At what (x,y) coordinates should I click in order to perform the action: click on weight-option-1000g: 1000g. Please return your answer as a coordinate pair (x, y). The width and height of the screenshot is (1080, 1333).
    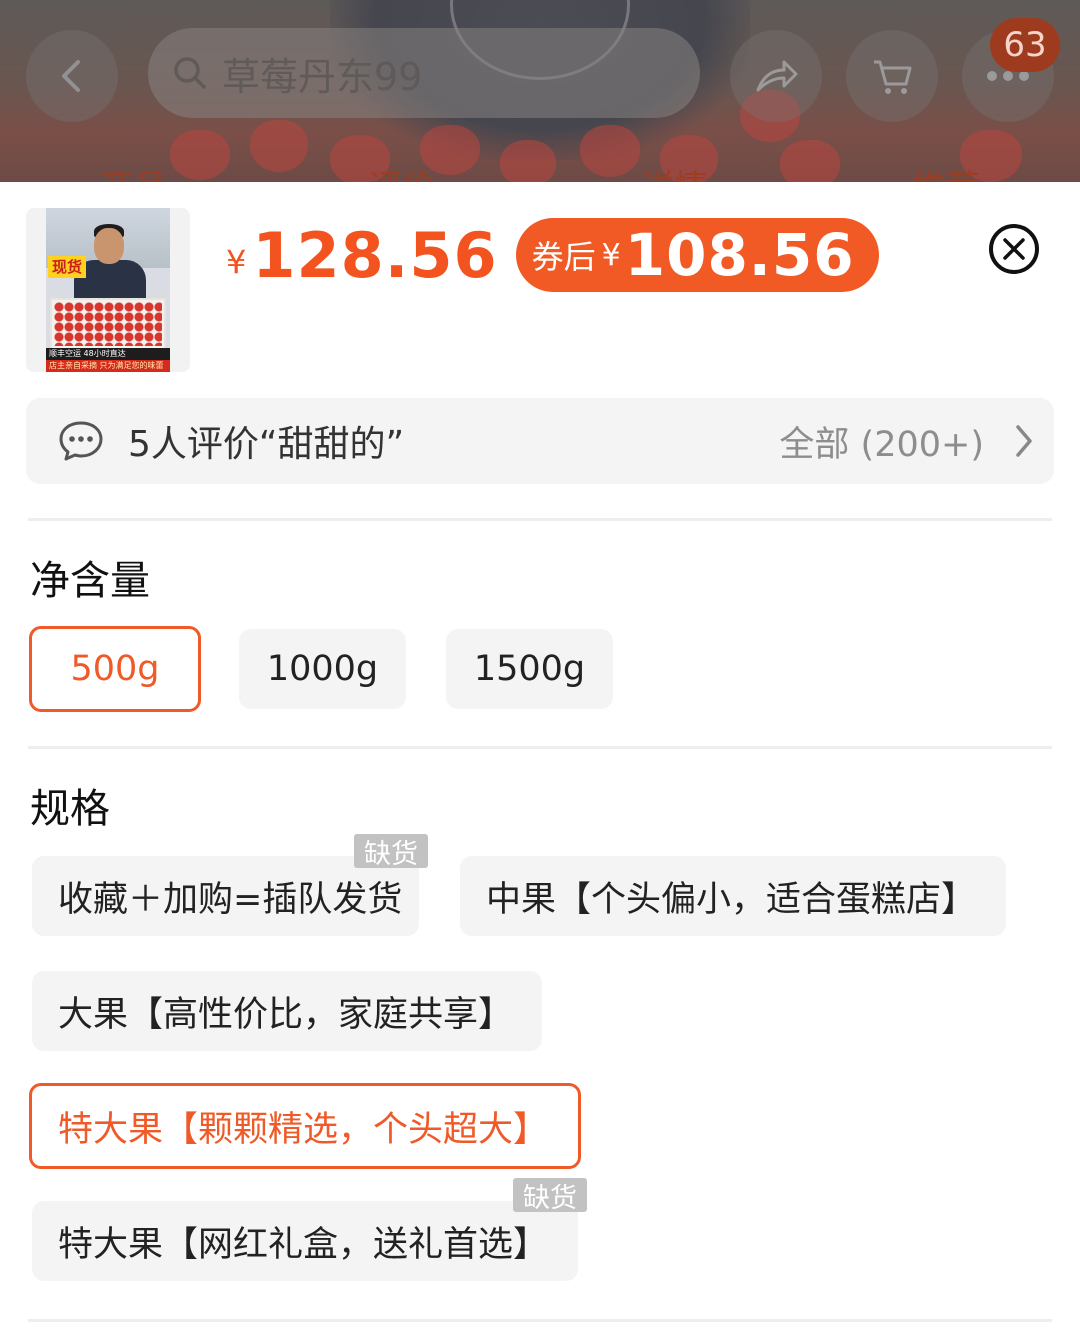
    Looking at the image, I should click on (322, 669).